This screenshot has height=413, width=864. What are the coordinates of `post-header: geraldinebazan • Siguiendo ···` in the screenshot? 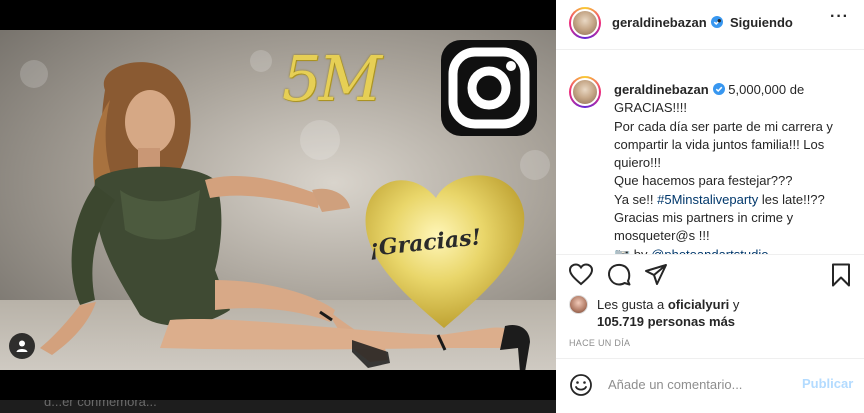 It's located at (710, 25).